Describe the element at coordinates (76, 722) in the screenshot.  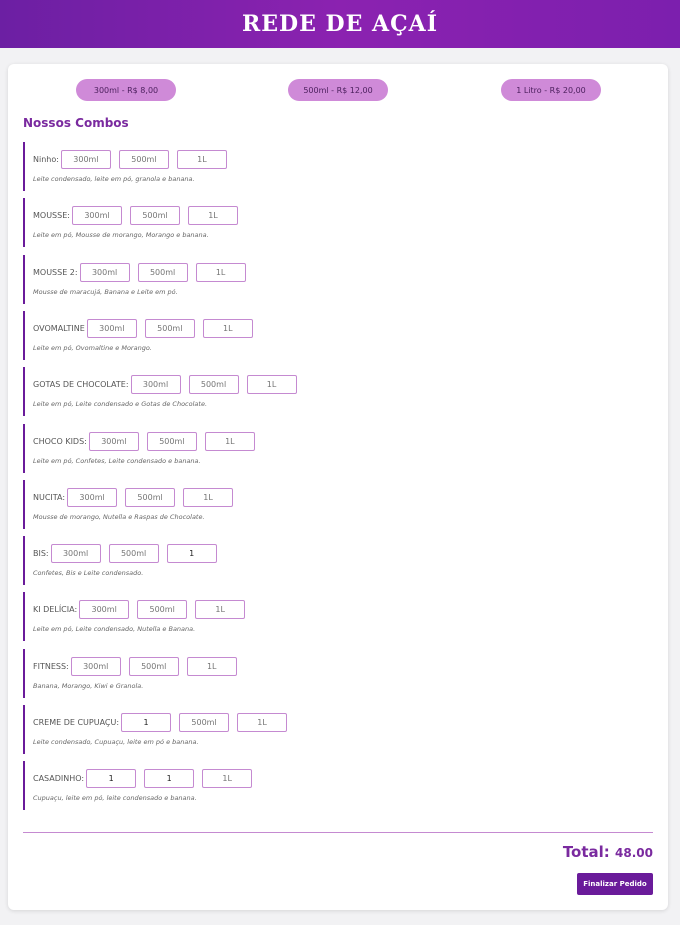
I see `combo-name: CREME DE CUPUAÇU:` at that location.